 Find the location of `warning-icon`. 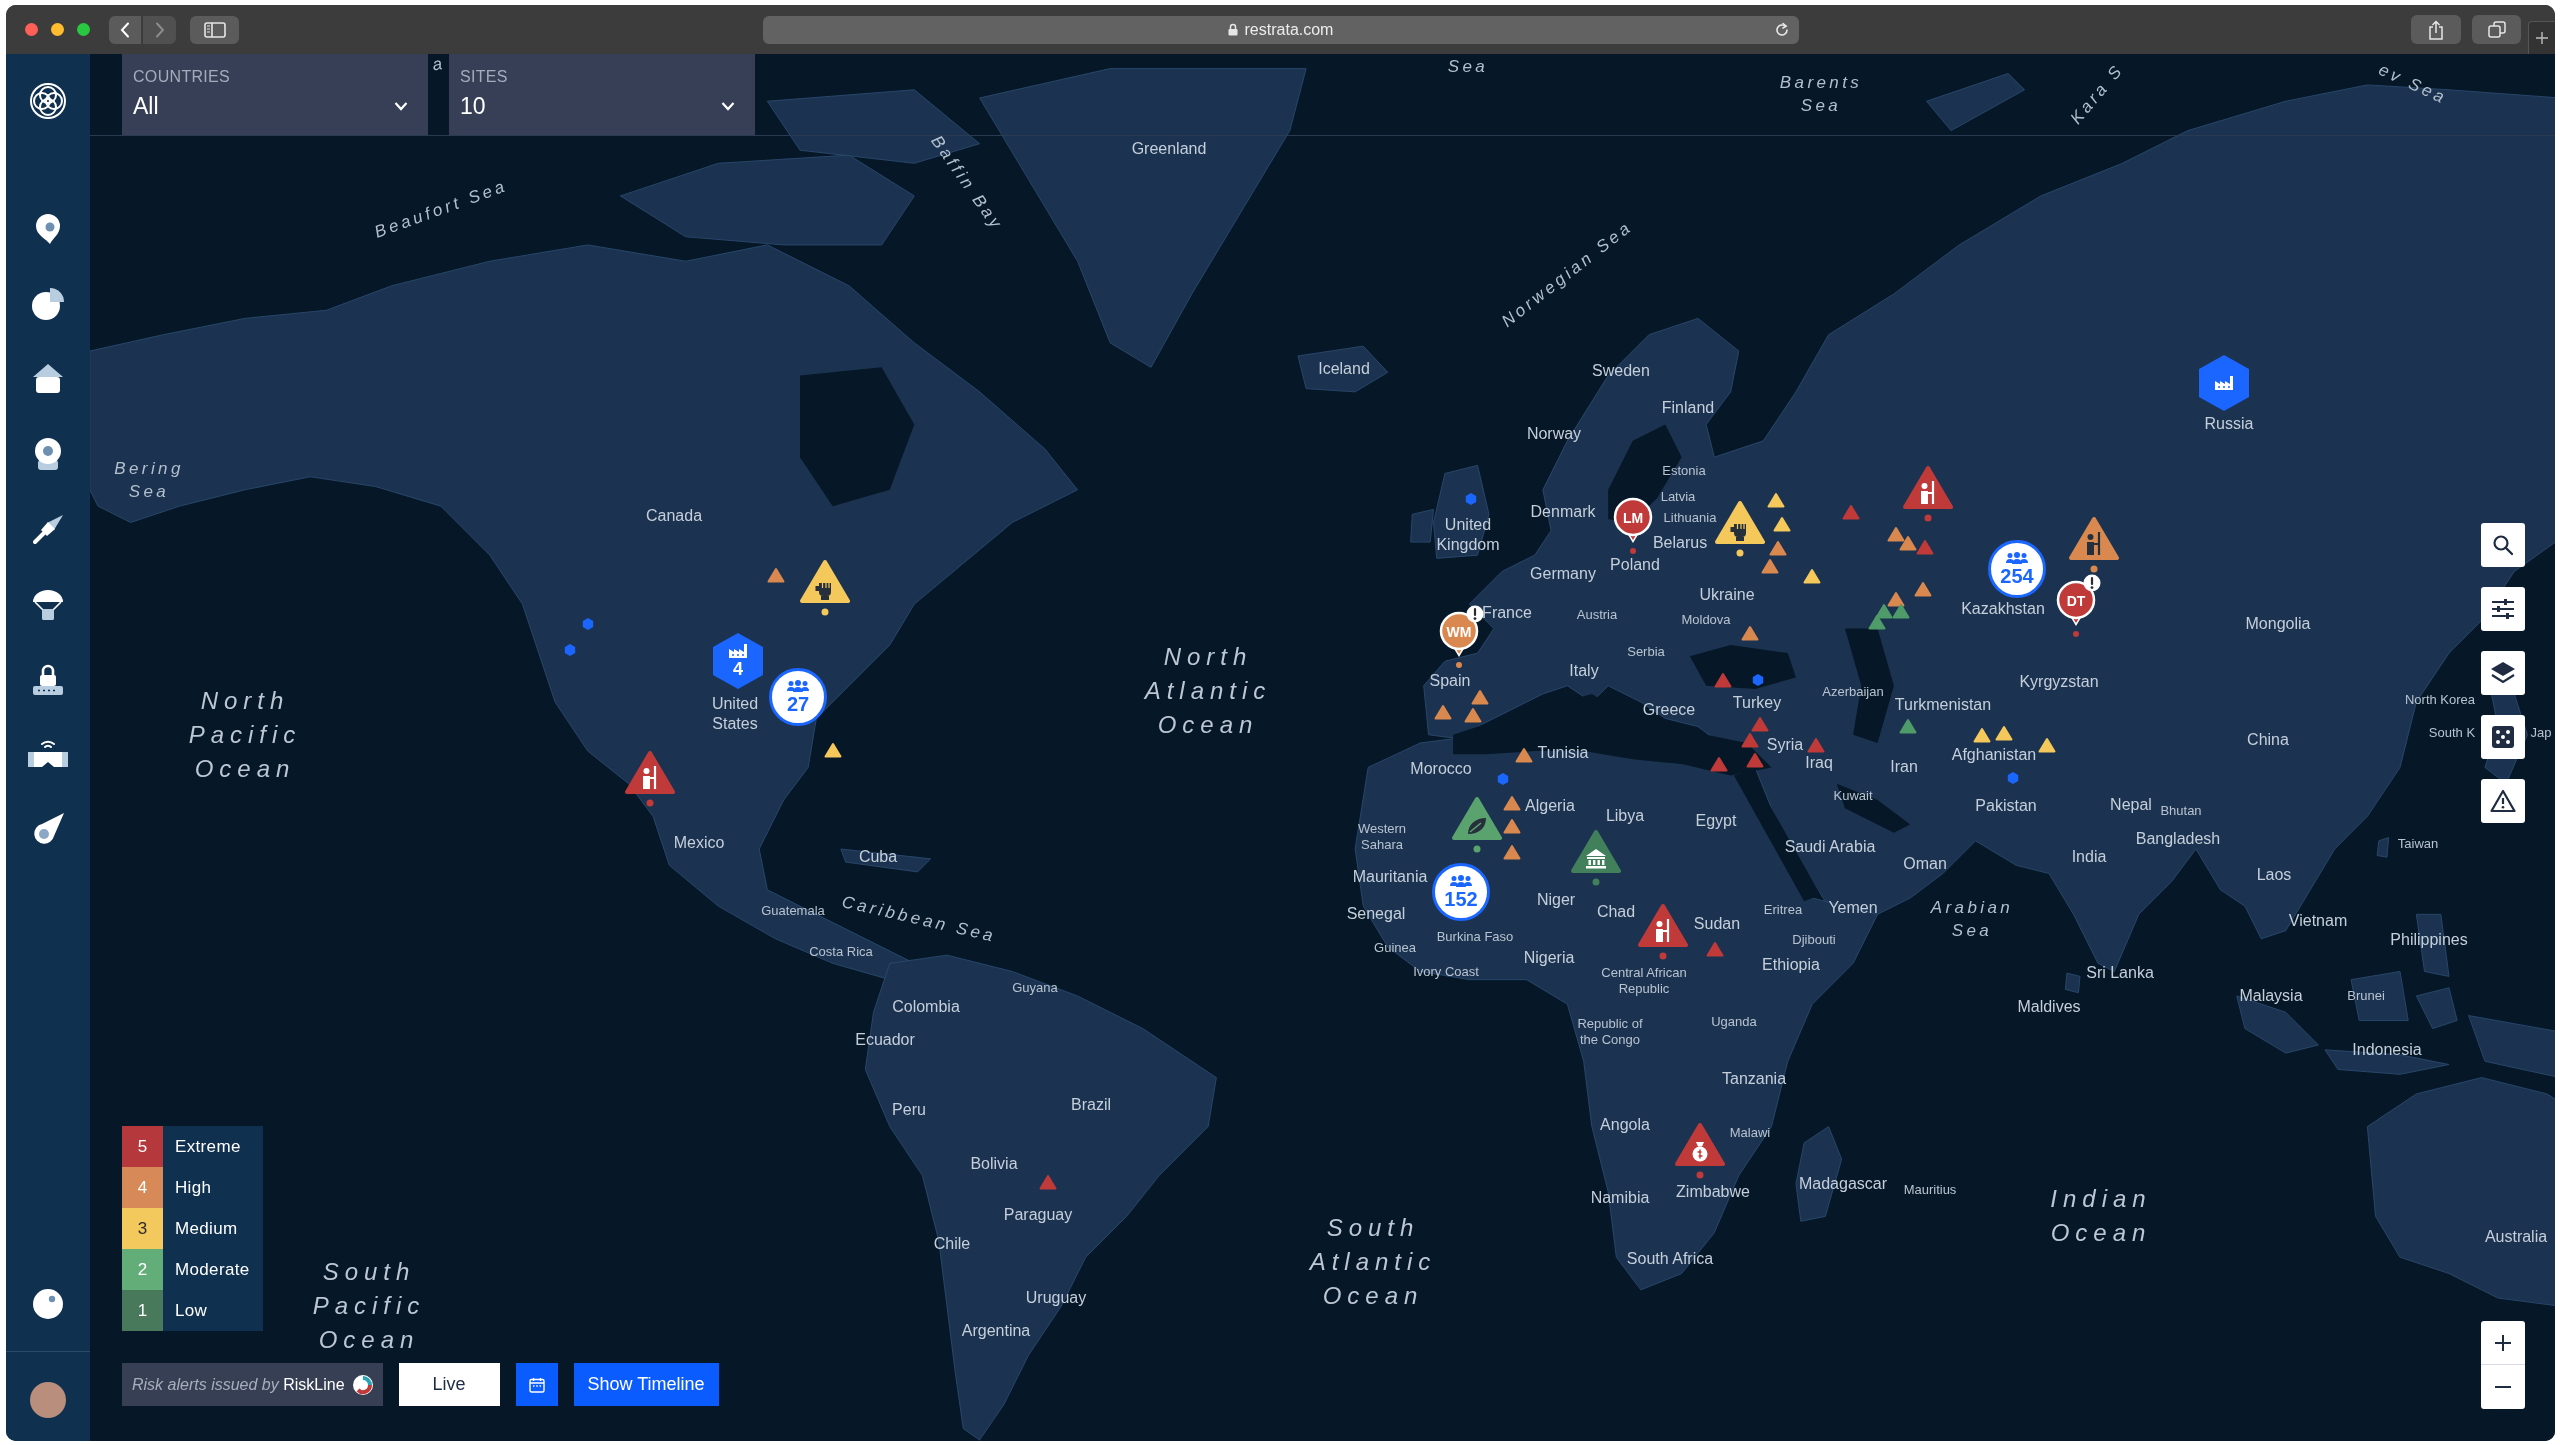

warning-icon is located at coordinates (2503, 801).